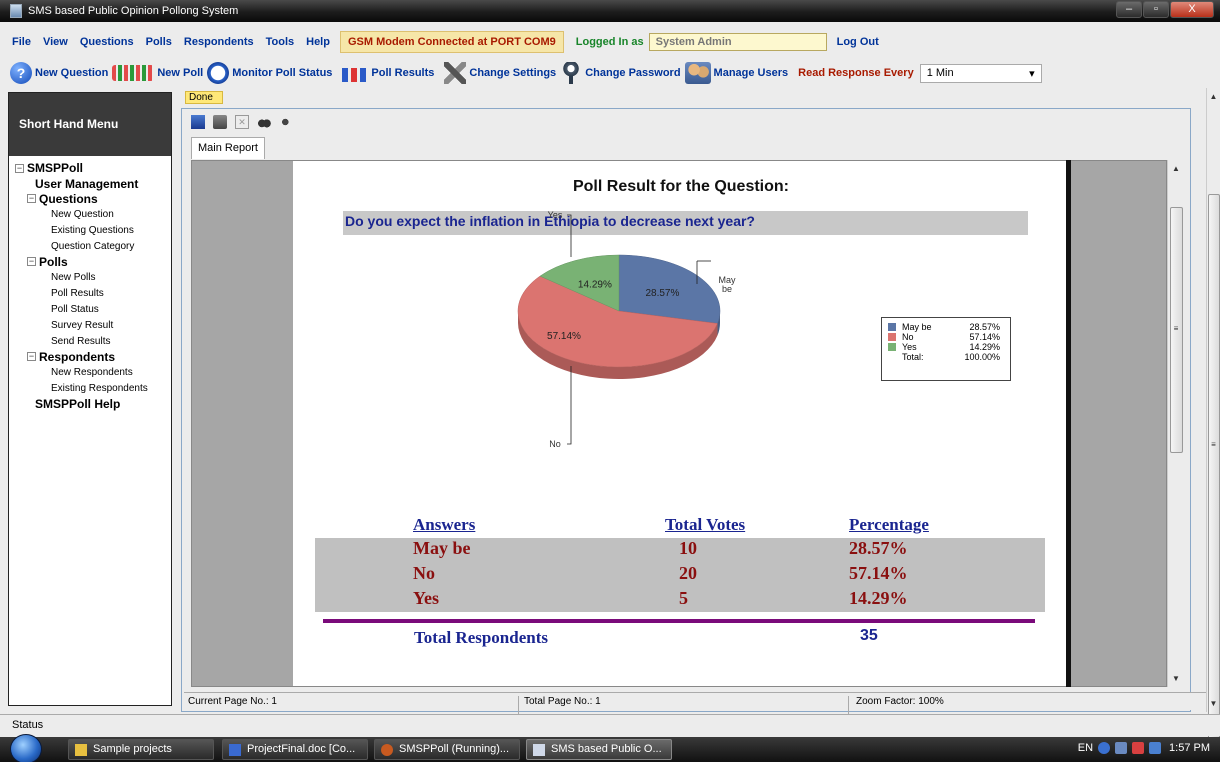  What do you see at coordinates (21, 42) in the screenshot?
I see `menu-file: File` at bounding box center [21, 42].